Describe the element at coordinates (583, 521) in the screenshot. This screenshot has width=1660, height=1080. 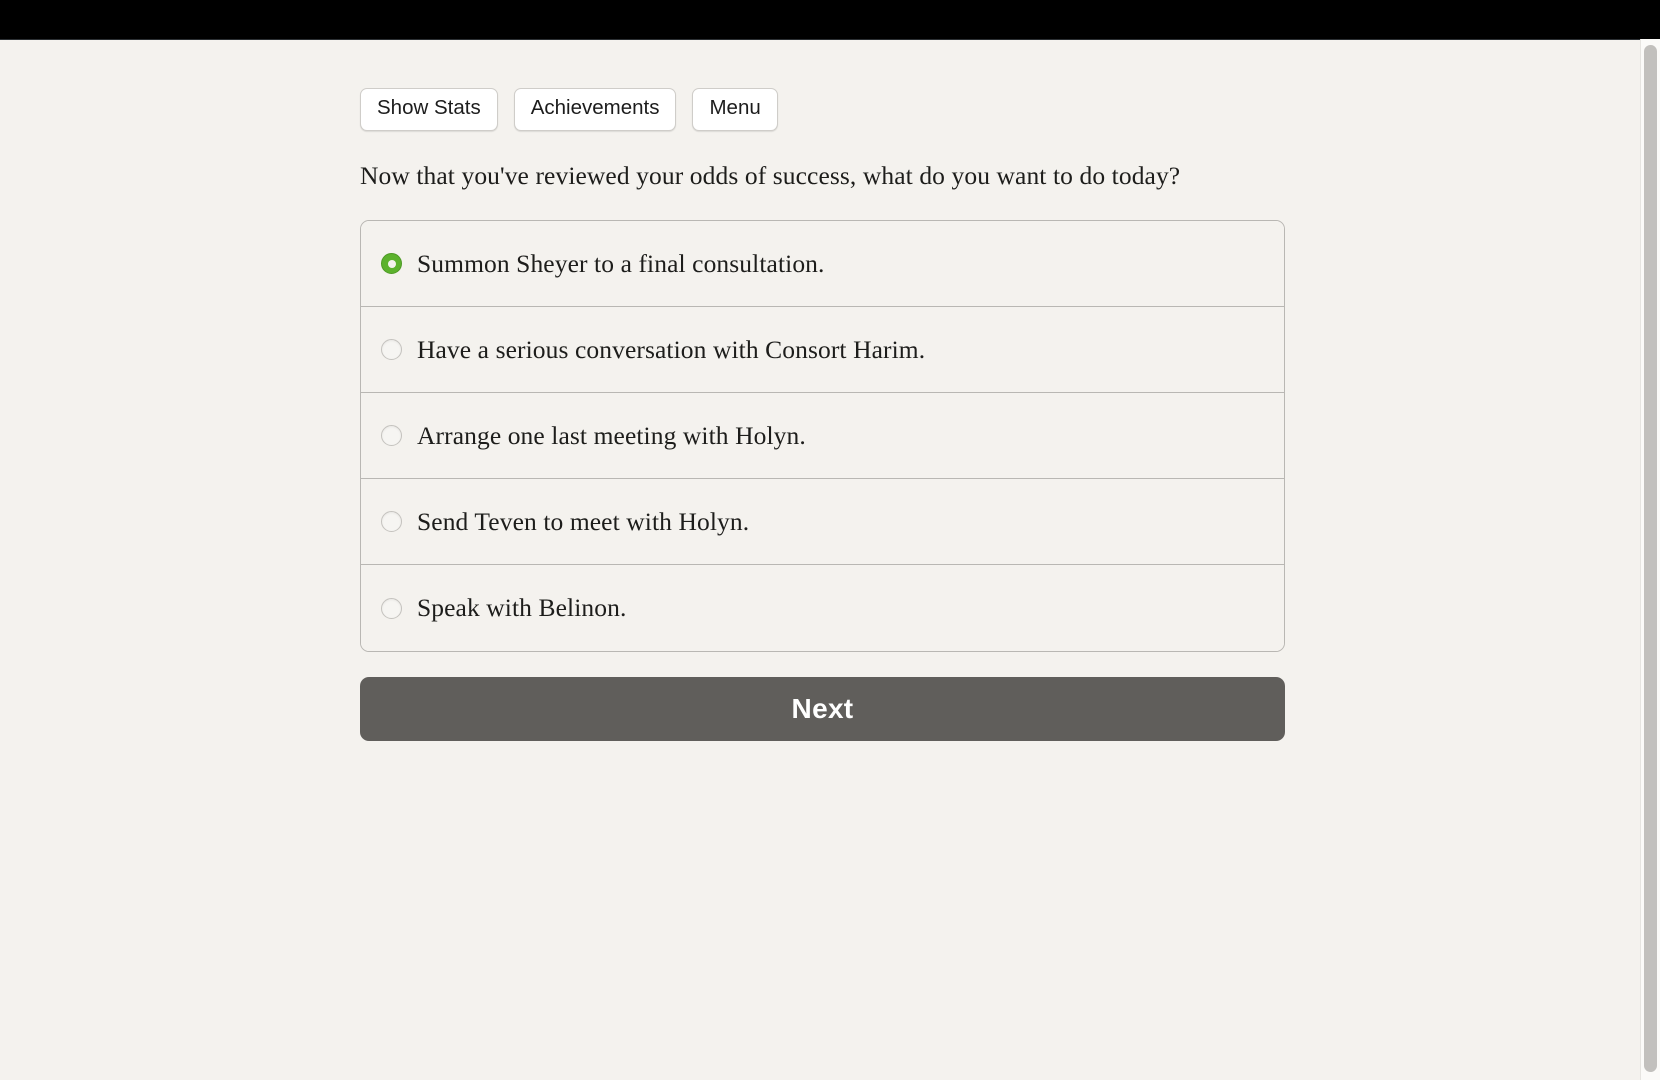
I see `choice-option-label: Send Teven to meet with Holyn.` at that location.